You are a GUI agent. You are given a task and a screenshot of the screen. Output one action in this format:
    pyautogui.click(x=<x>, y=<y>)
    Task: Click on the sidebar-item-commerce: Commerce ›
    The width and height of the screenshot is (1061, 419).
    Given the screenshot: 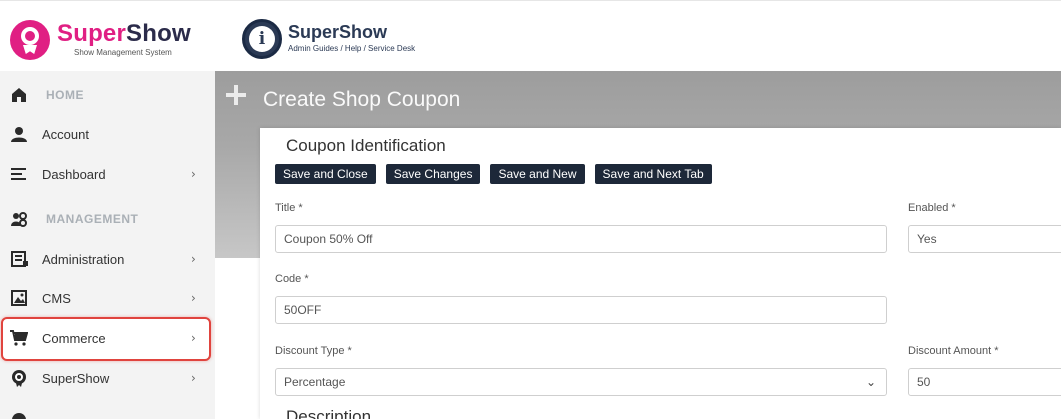 What is the action you would take?
    pyautogui.click(x=107, y=338)
    